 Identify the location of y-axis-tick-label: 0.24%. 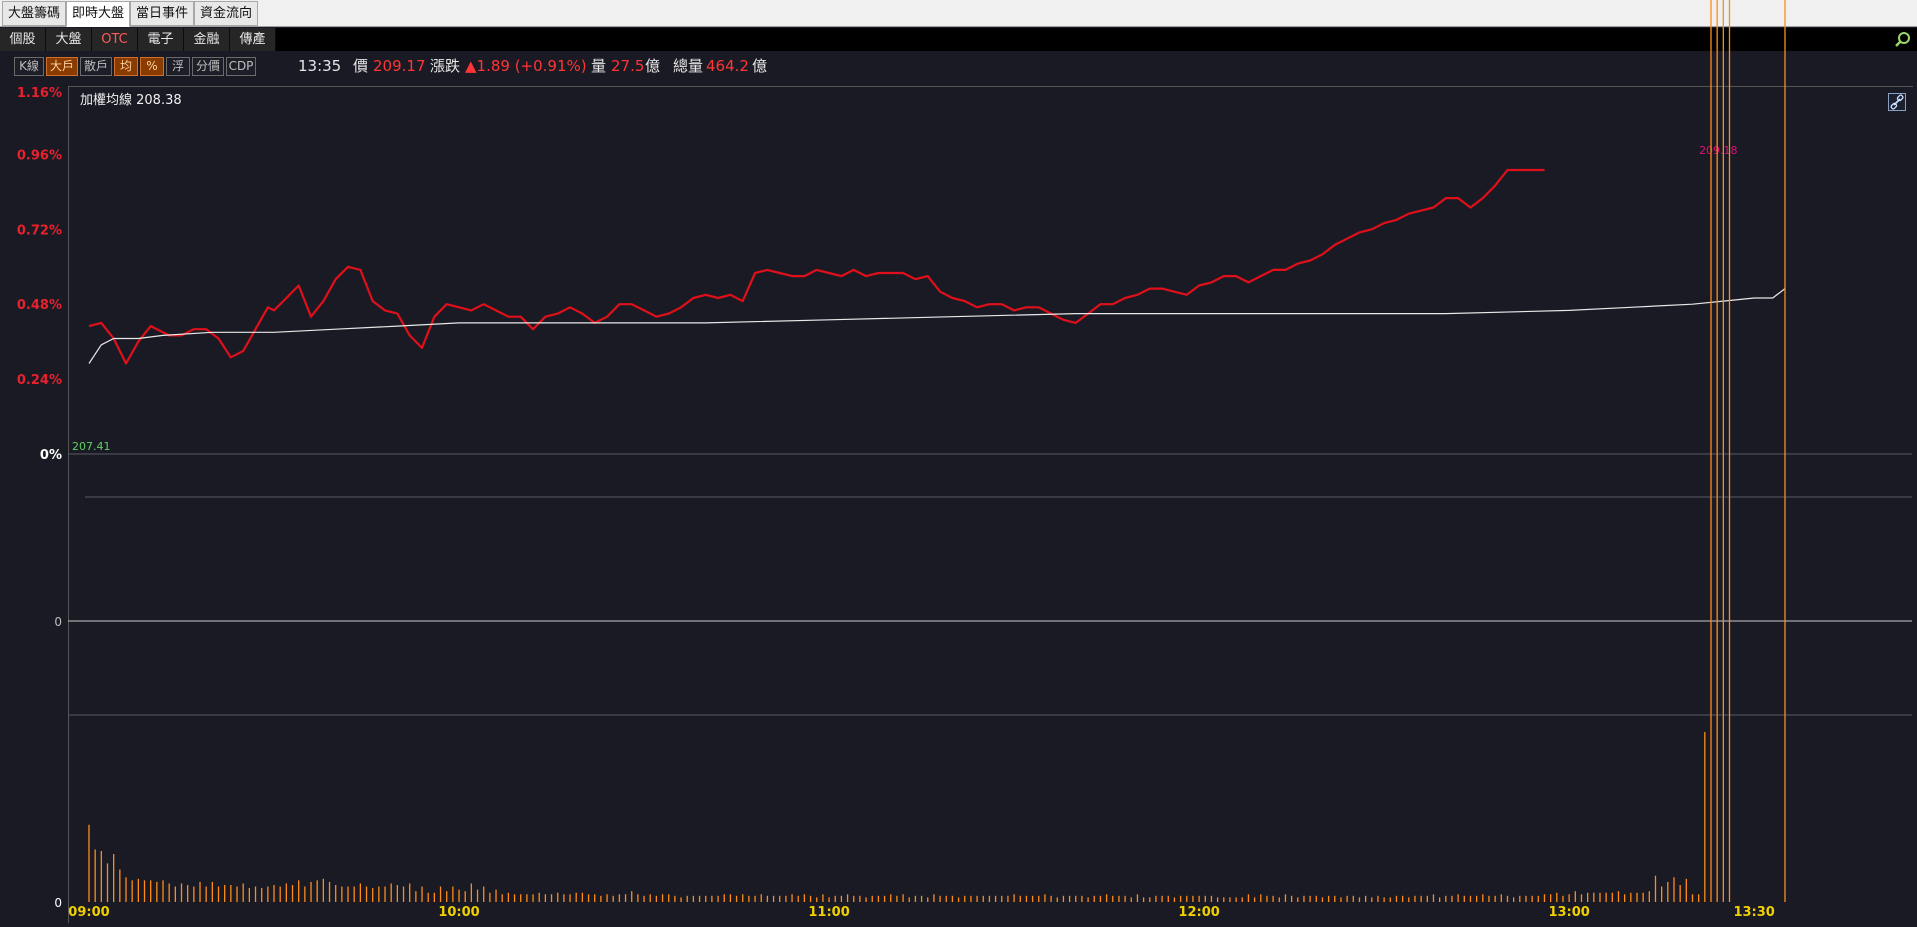
(39, 380).